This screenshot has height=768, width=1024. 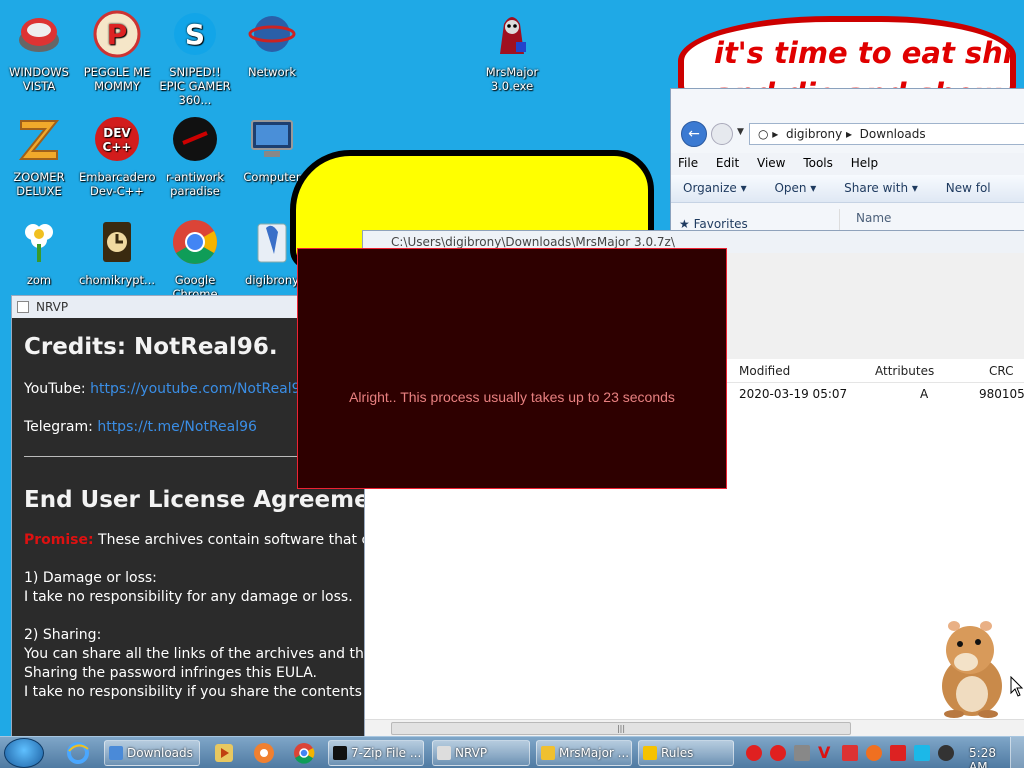 What do you see at coordinates (688, 163) in the screenshot?
I see `menu-file: File` at bounding box center [688, 163].